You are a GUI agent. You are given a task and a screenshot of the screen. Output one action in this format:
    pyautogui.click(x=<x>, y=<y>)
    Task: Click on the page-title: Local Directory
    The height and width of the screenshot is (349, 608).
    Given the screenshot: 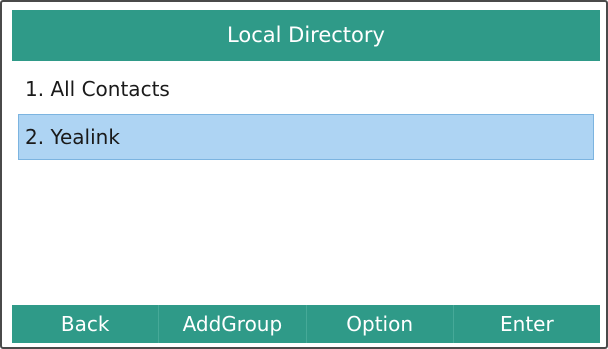 What is the action you would take?
    pyautogui.click(x=306, y=35)
    